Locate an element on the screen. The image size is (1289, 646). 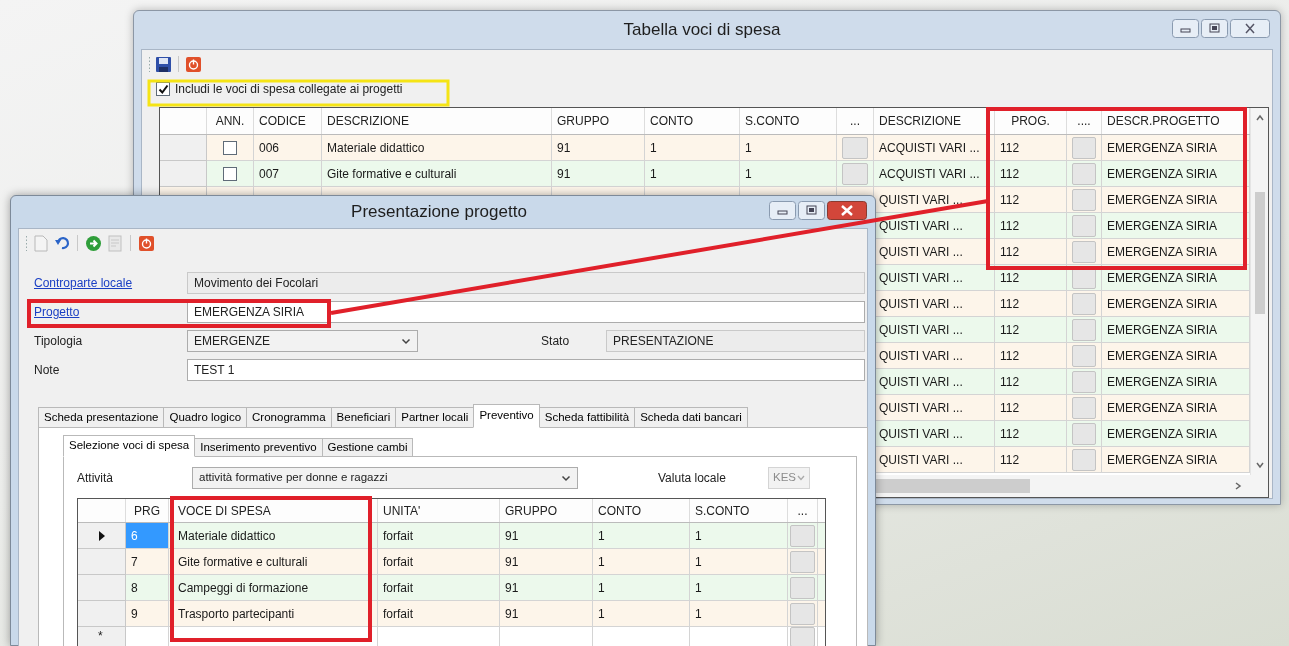
new-document-icon is located at coordinates (41, 243).